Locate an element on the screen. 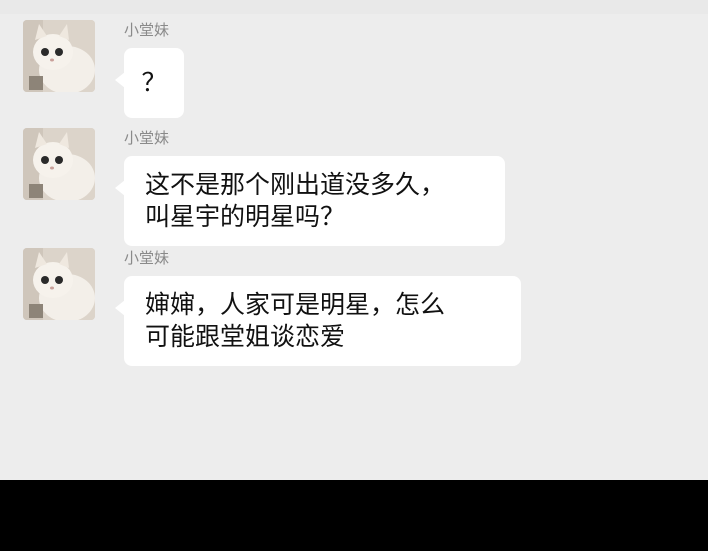 This screenshot has width=708, height=551. message-bubble: 这不是那个刚出道没多久， 叫星宇的明星吗？ is located at coordinates (310, 201).